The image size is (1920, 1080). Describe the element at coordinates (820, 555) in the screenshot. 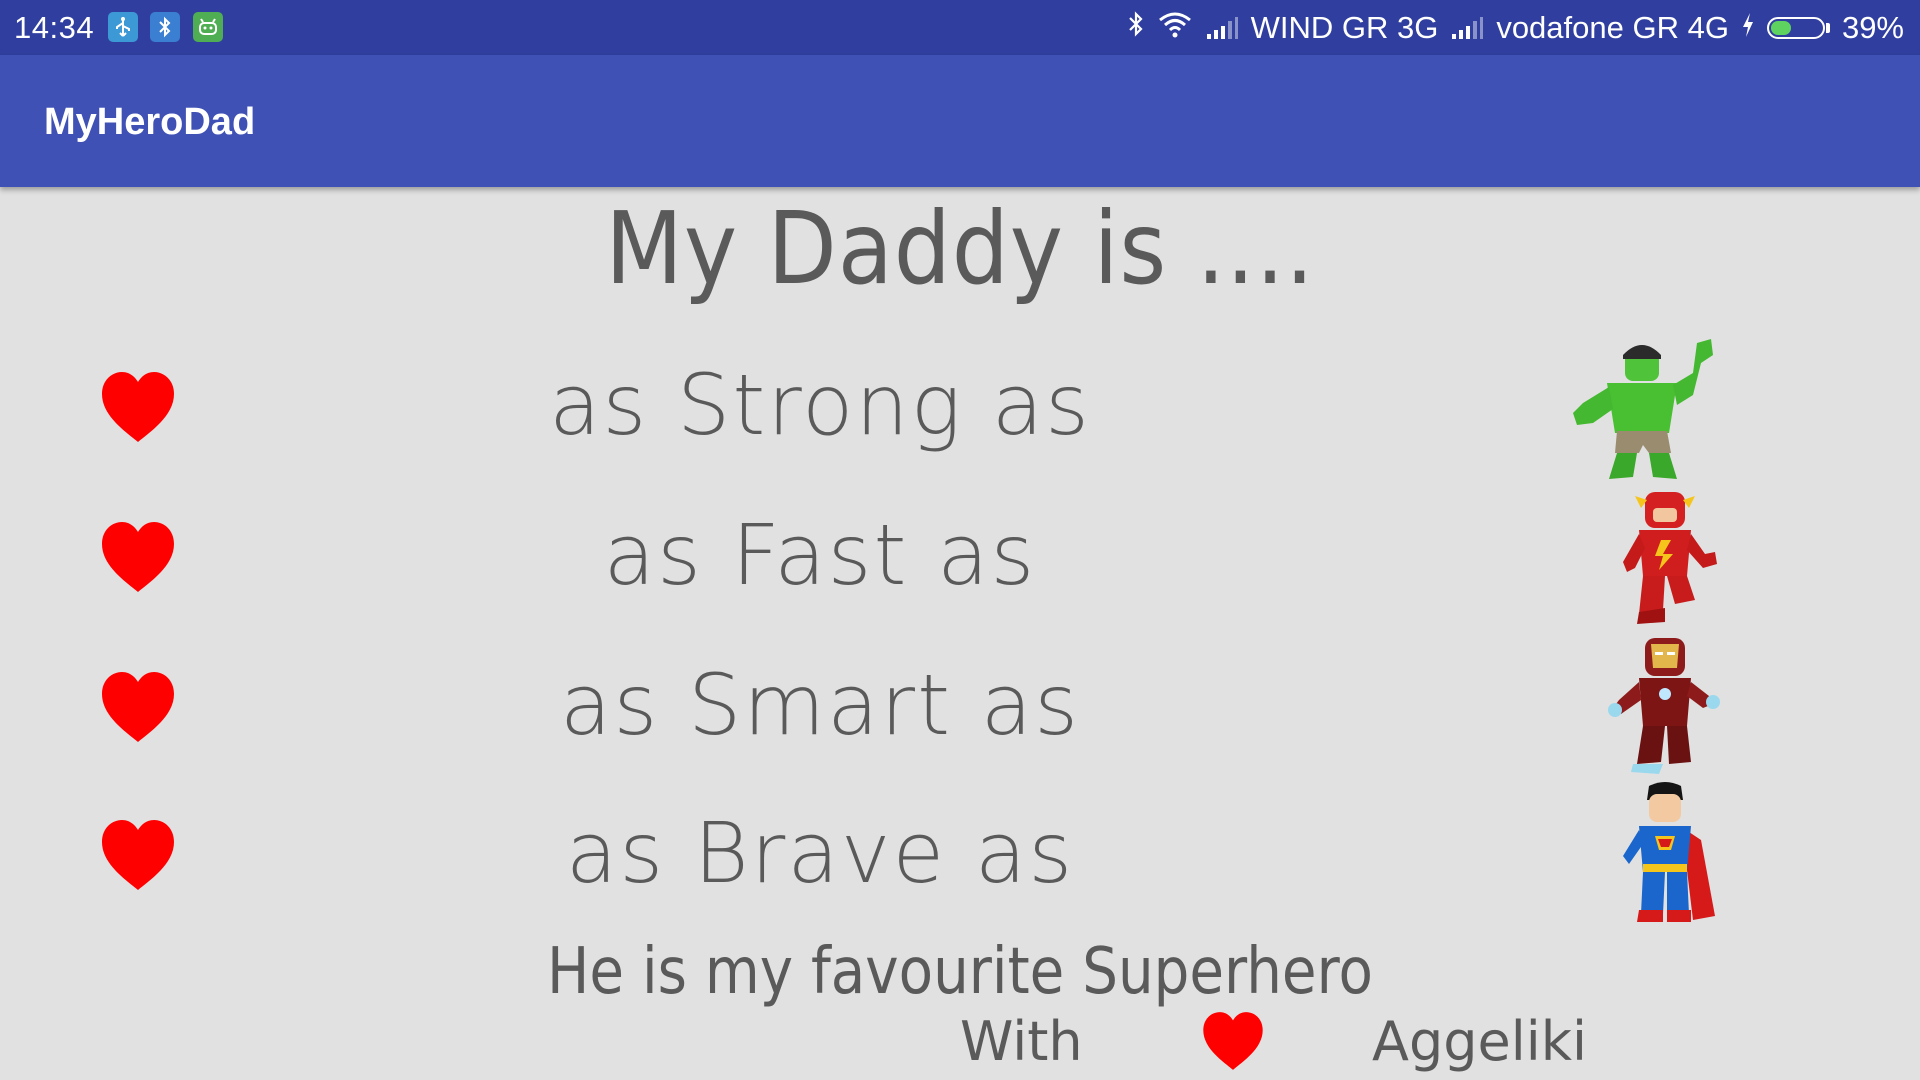

I see `row-text-fast: as Fast as` at that location.